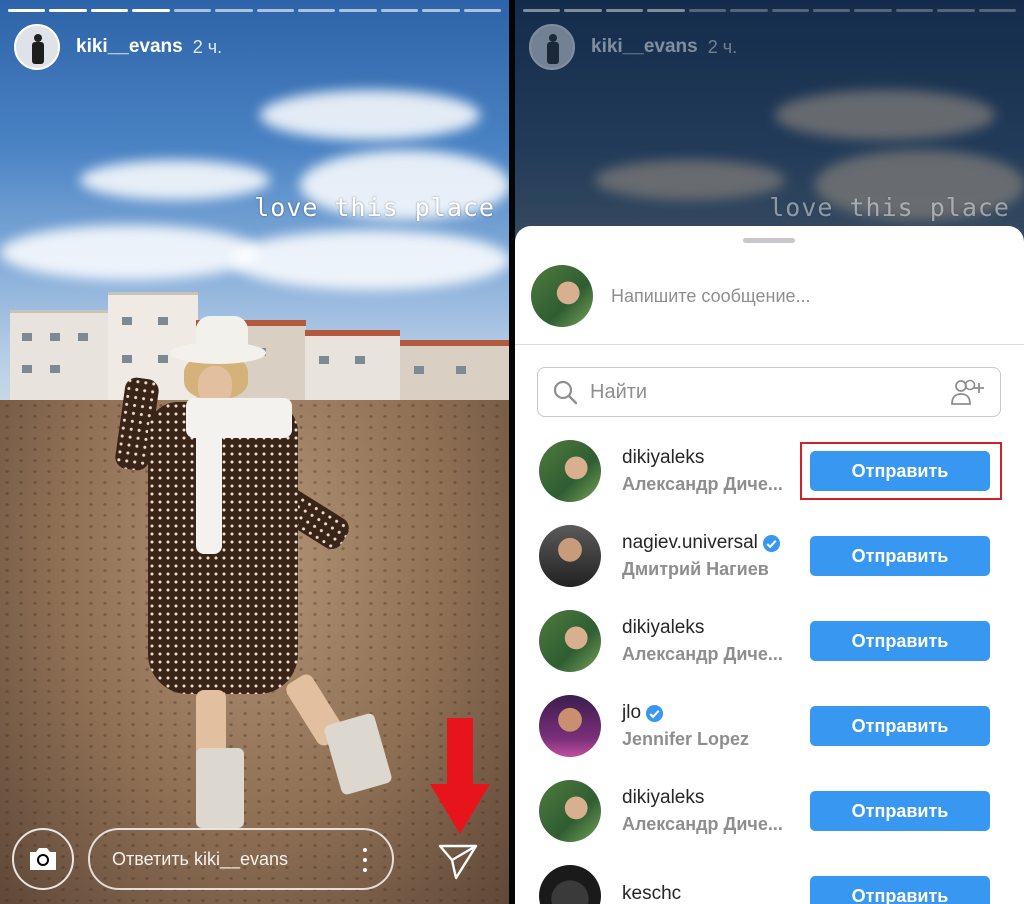  Describe the element at coordinates (695, 569) in the screenshot. I see `contact-fullname: Дмитрий Нагиев` at that location.